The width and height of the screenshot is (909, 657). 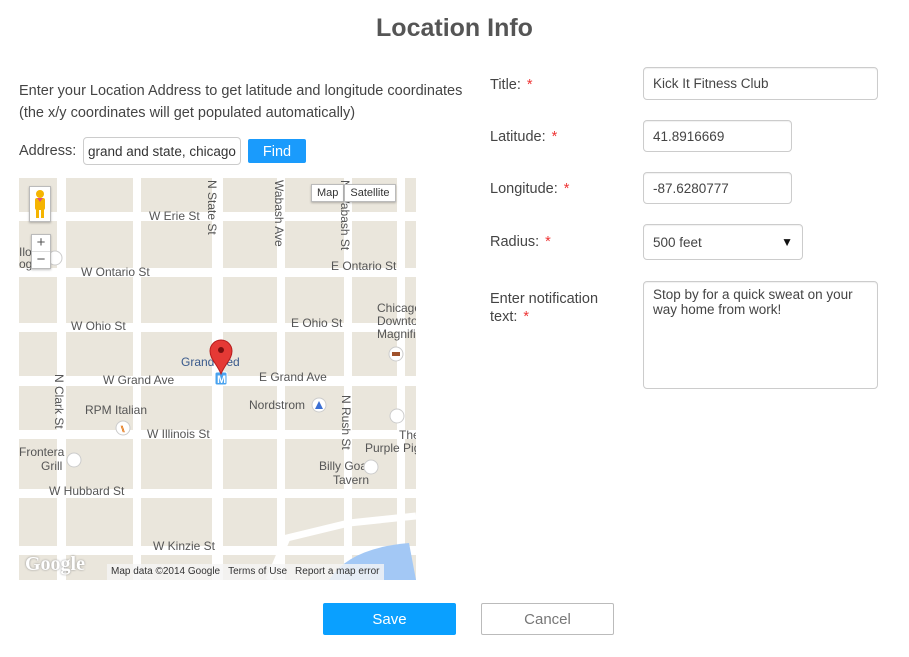 I want to click on label-tavern: Tavern, so click(x=351, y=480).